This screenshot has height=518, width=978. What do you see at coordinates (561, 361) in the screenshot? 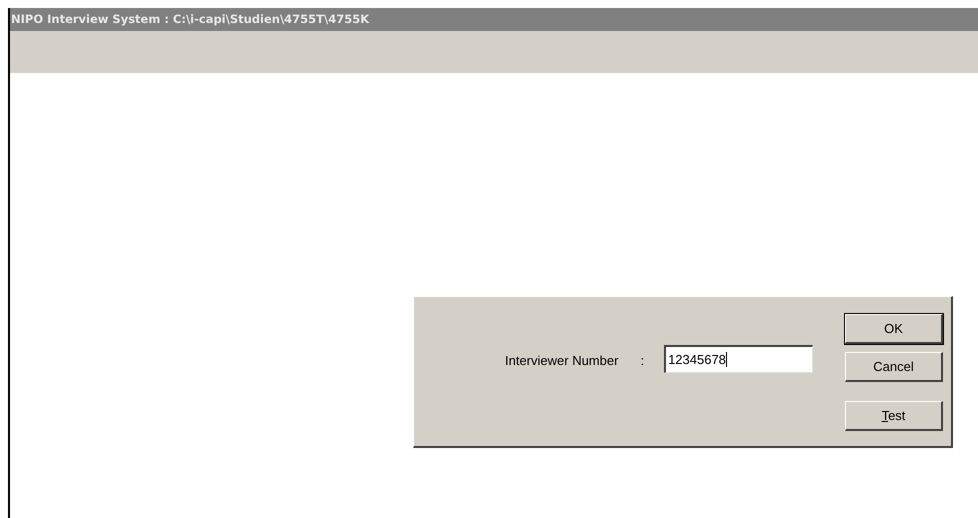
I see `field-label: Interviewer Number` at bounding box center [561, 361].